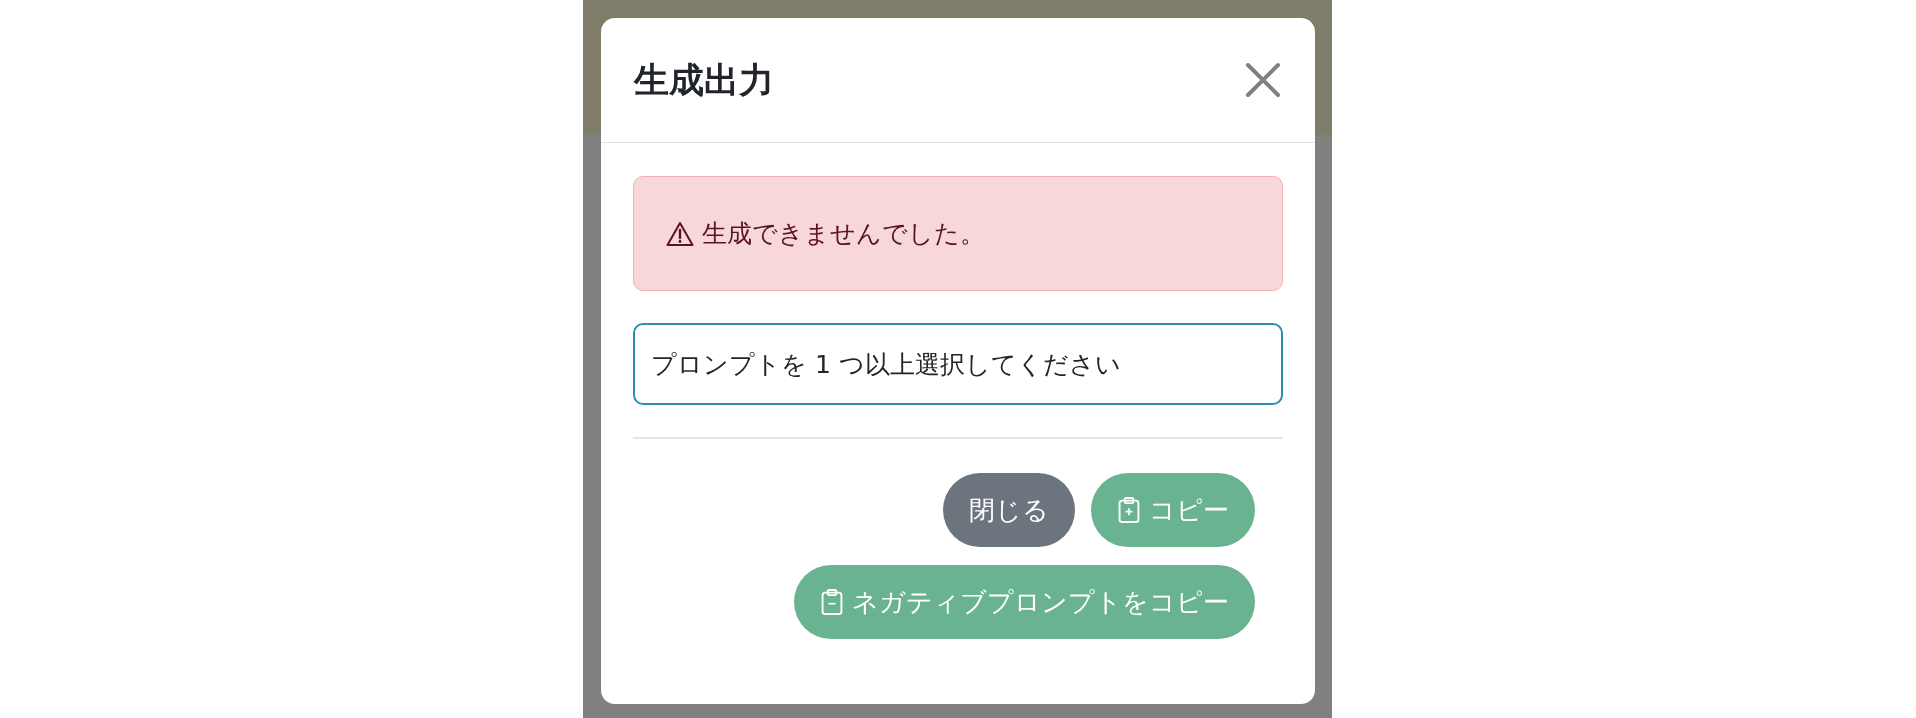 The height and width of the screenshot is (718, 1916). I want to click on clipboard-plus-icon, so click(1129, 510).